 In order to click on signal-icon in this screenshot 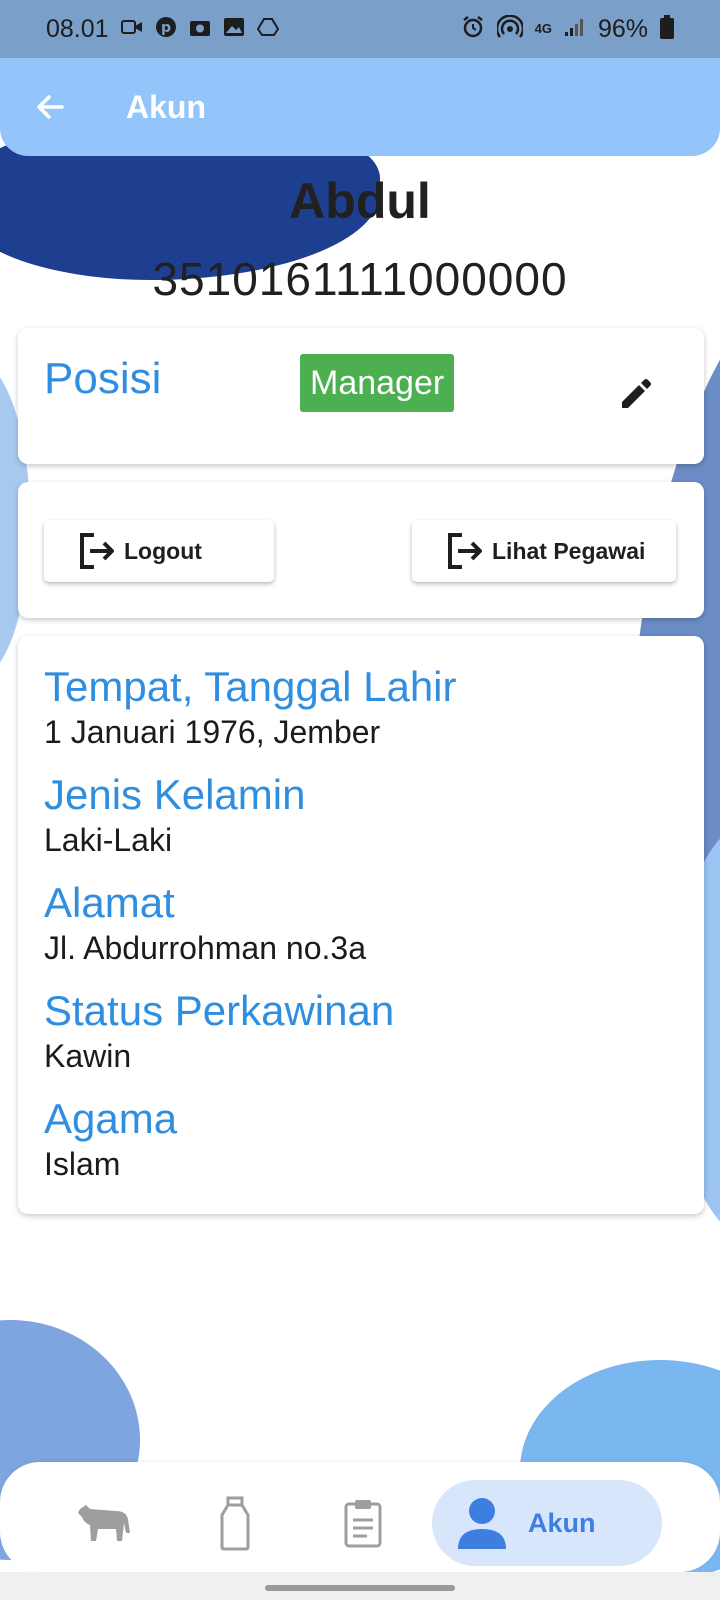, I will do `click(575, 29)`.